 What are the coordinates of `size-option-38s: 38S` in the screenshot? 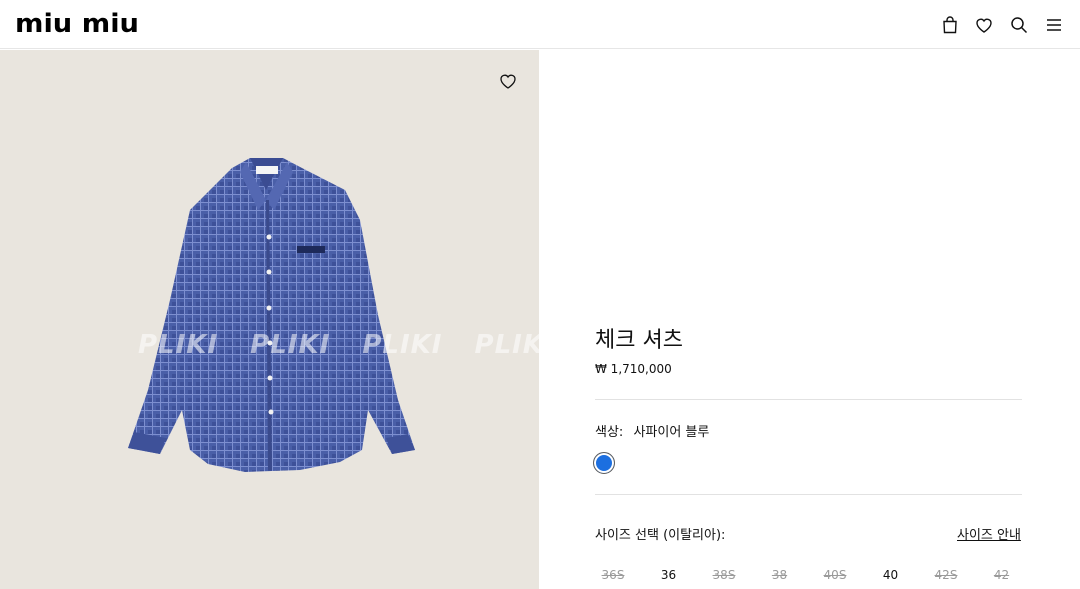 It's located at (724, 575).